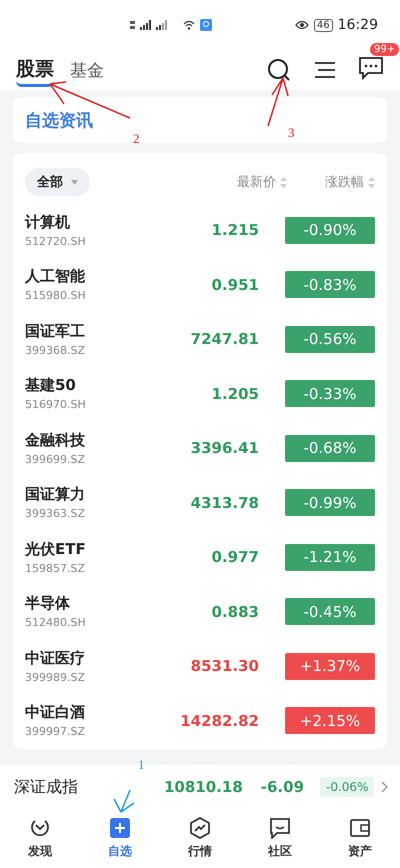  Describe the element at coordinates (55, 712) in the screenshot. I see `stock-name: 中证白酒` at that location.